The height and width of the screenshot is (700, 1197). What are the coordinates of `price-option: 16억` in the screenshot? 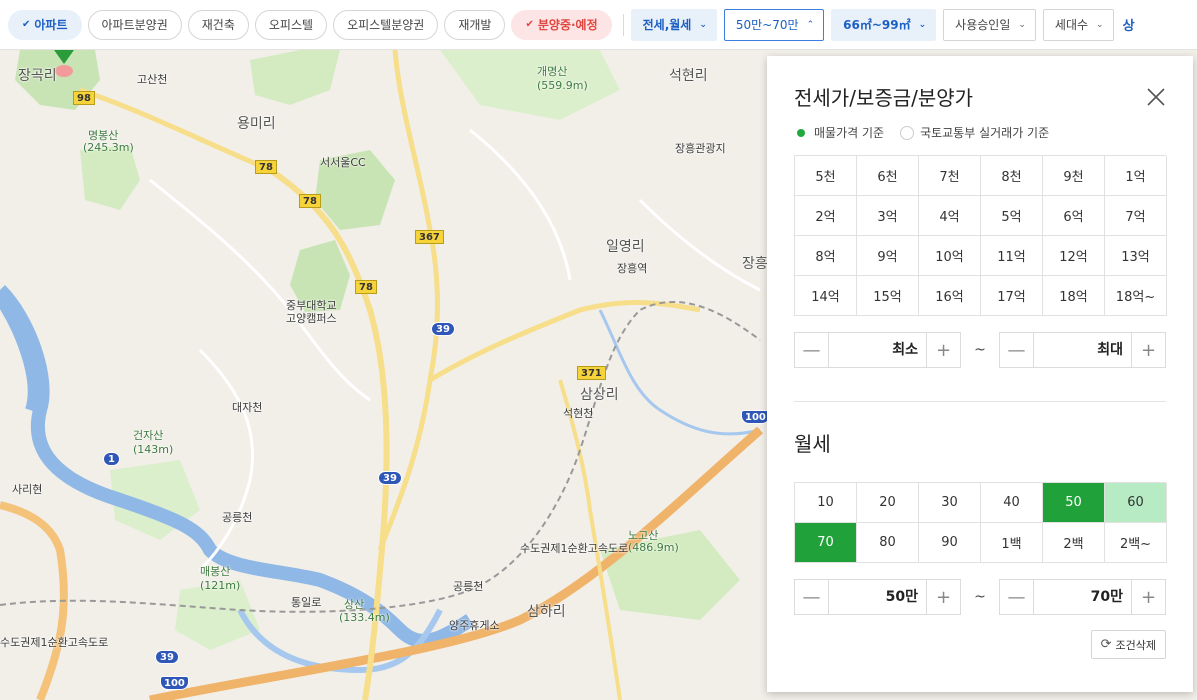 It's located at (950, 296).